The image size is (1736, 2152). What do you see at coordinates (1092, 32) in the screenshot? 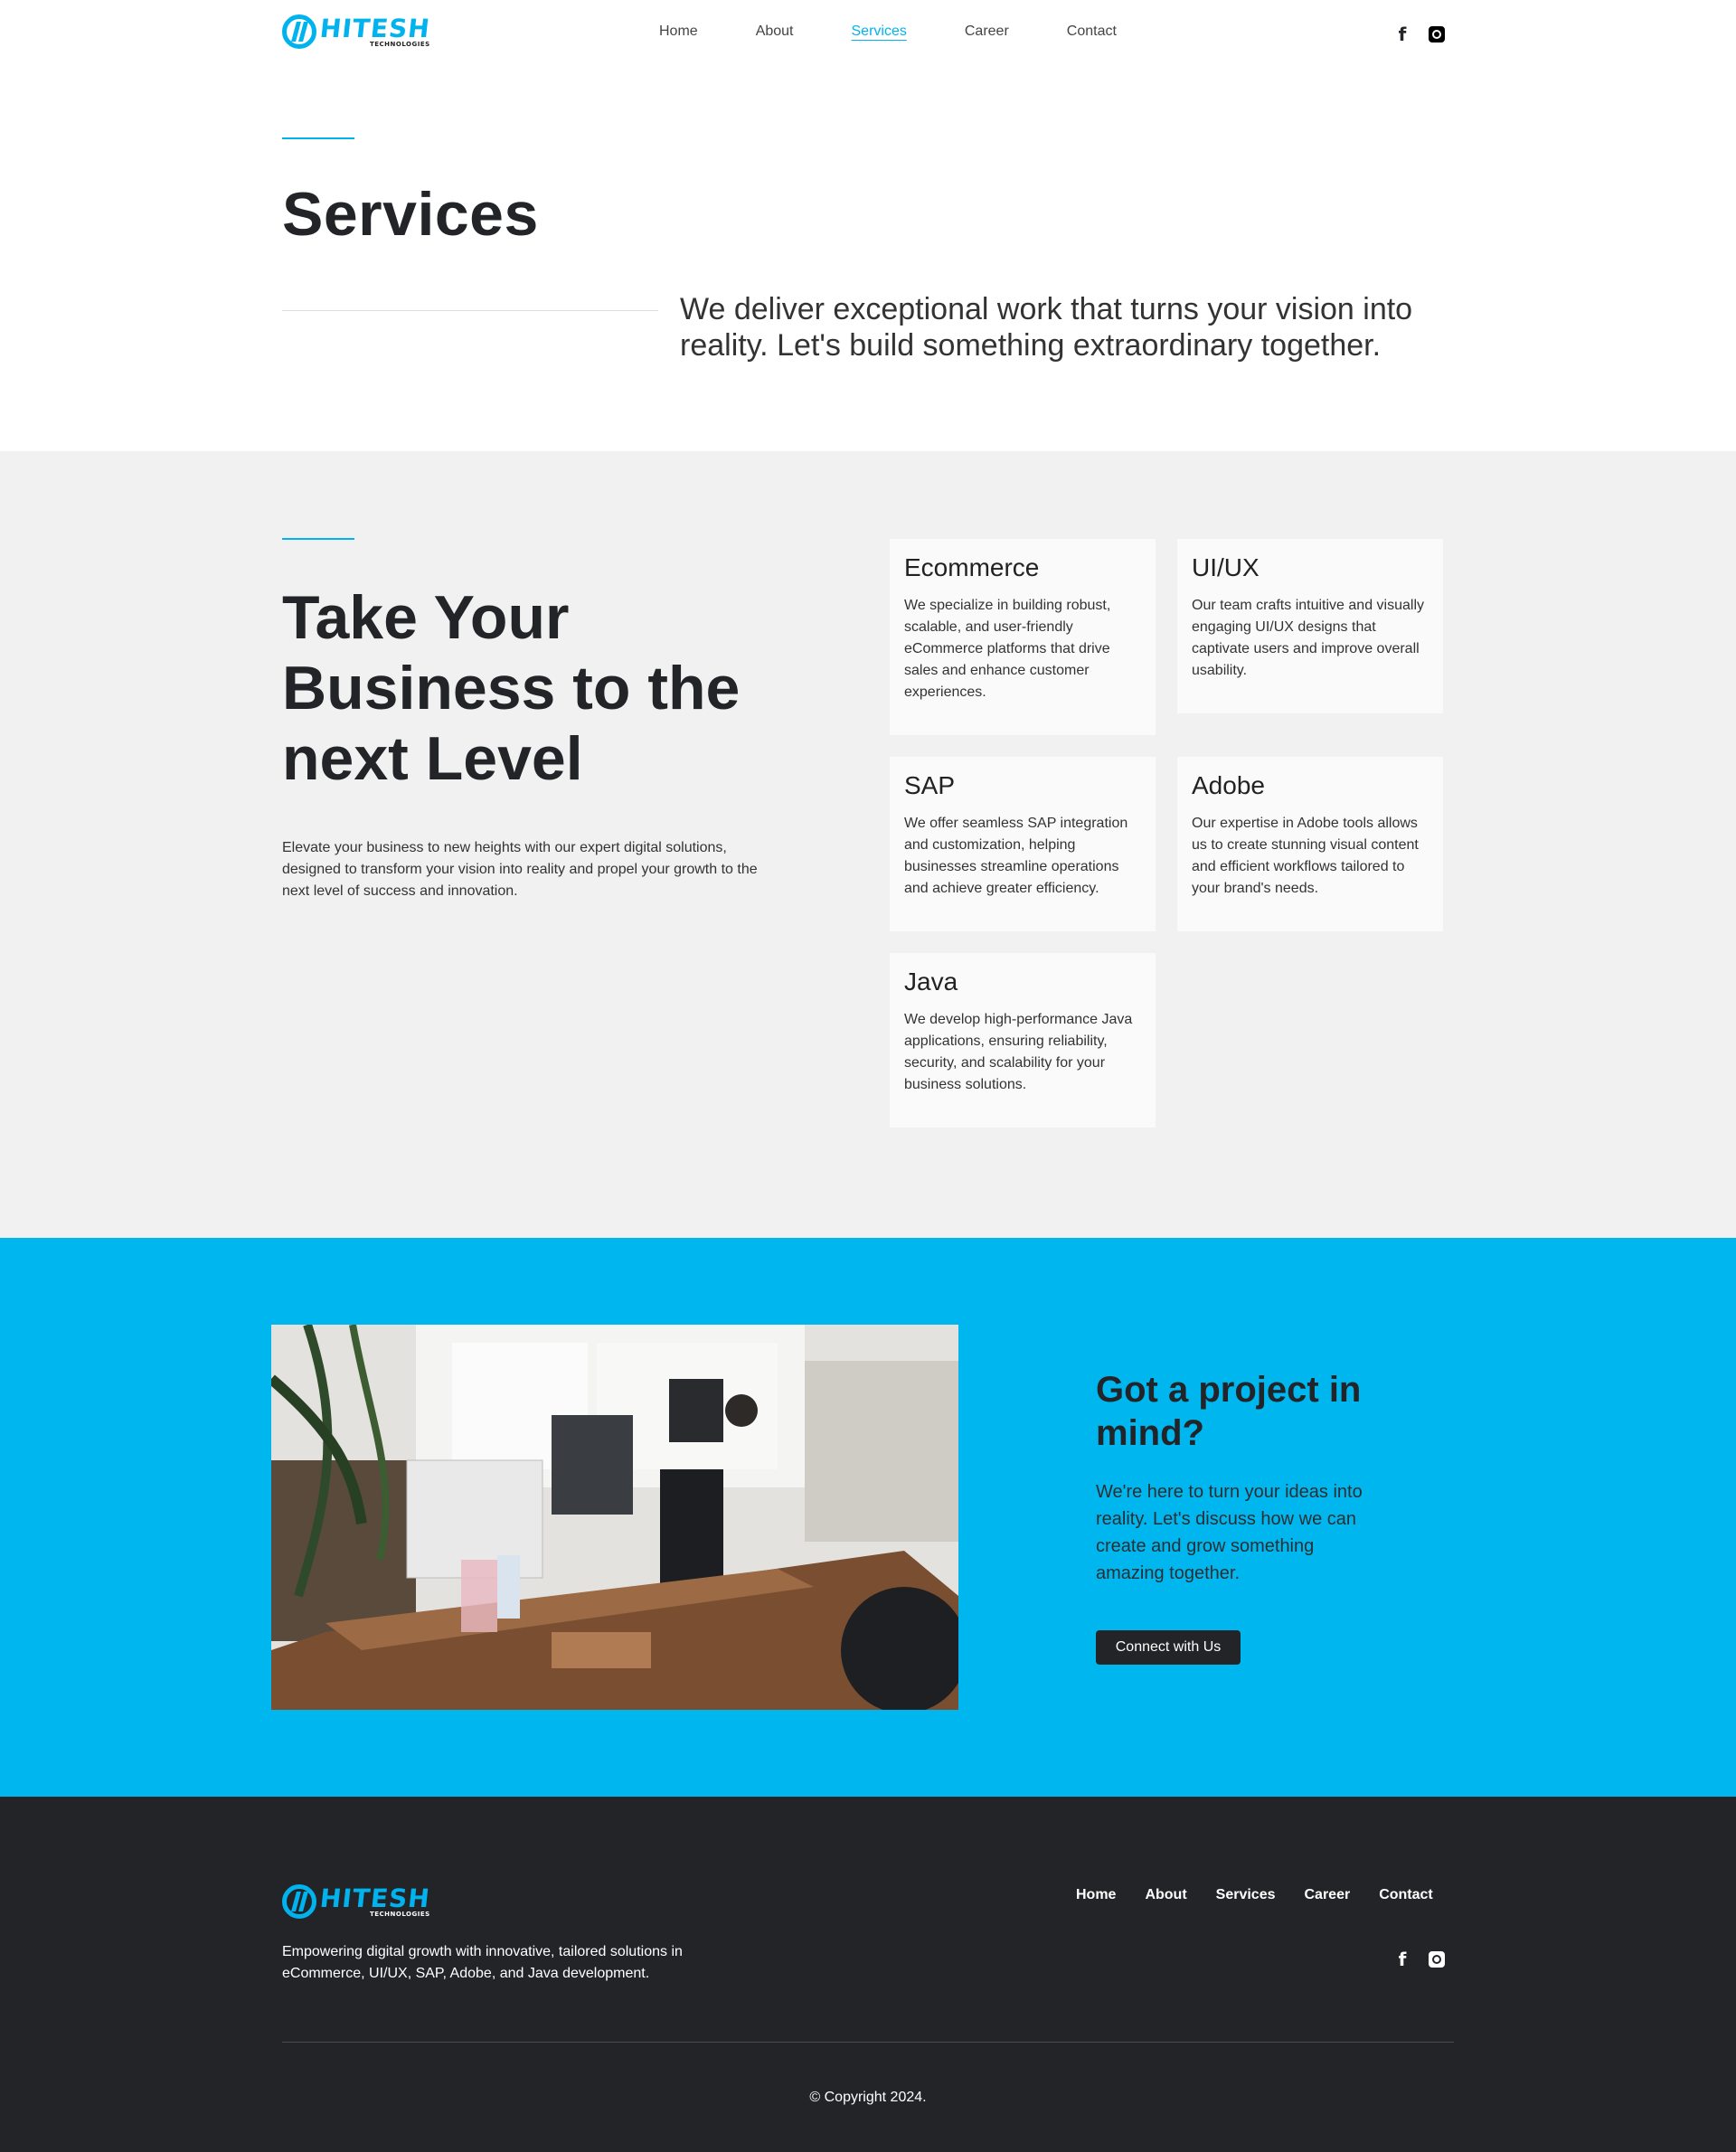
I see `nav-contact: Contact` at bounding box center [1092, 32].